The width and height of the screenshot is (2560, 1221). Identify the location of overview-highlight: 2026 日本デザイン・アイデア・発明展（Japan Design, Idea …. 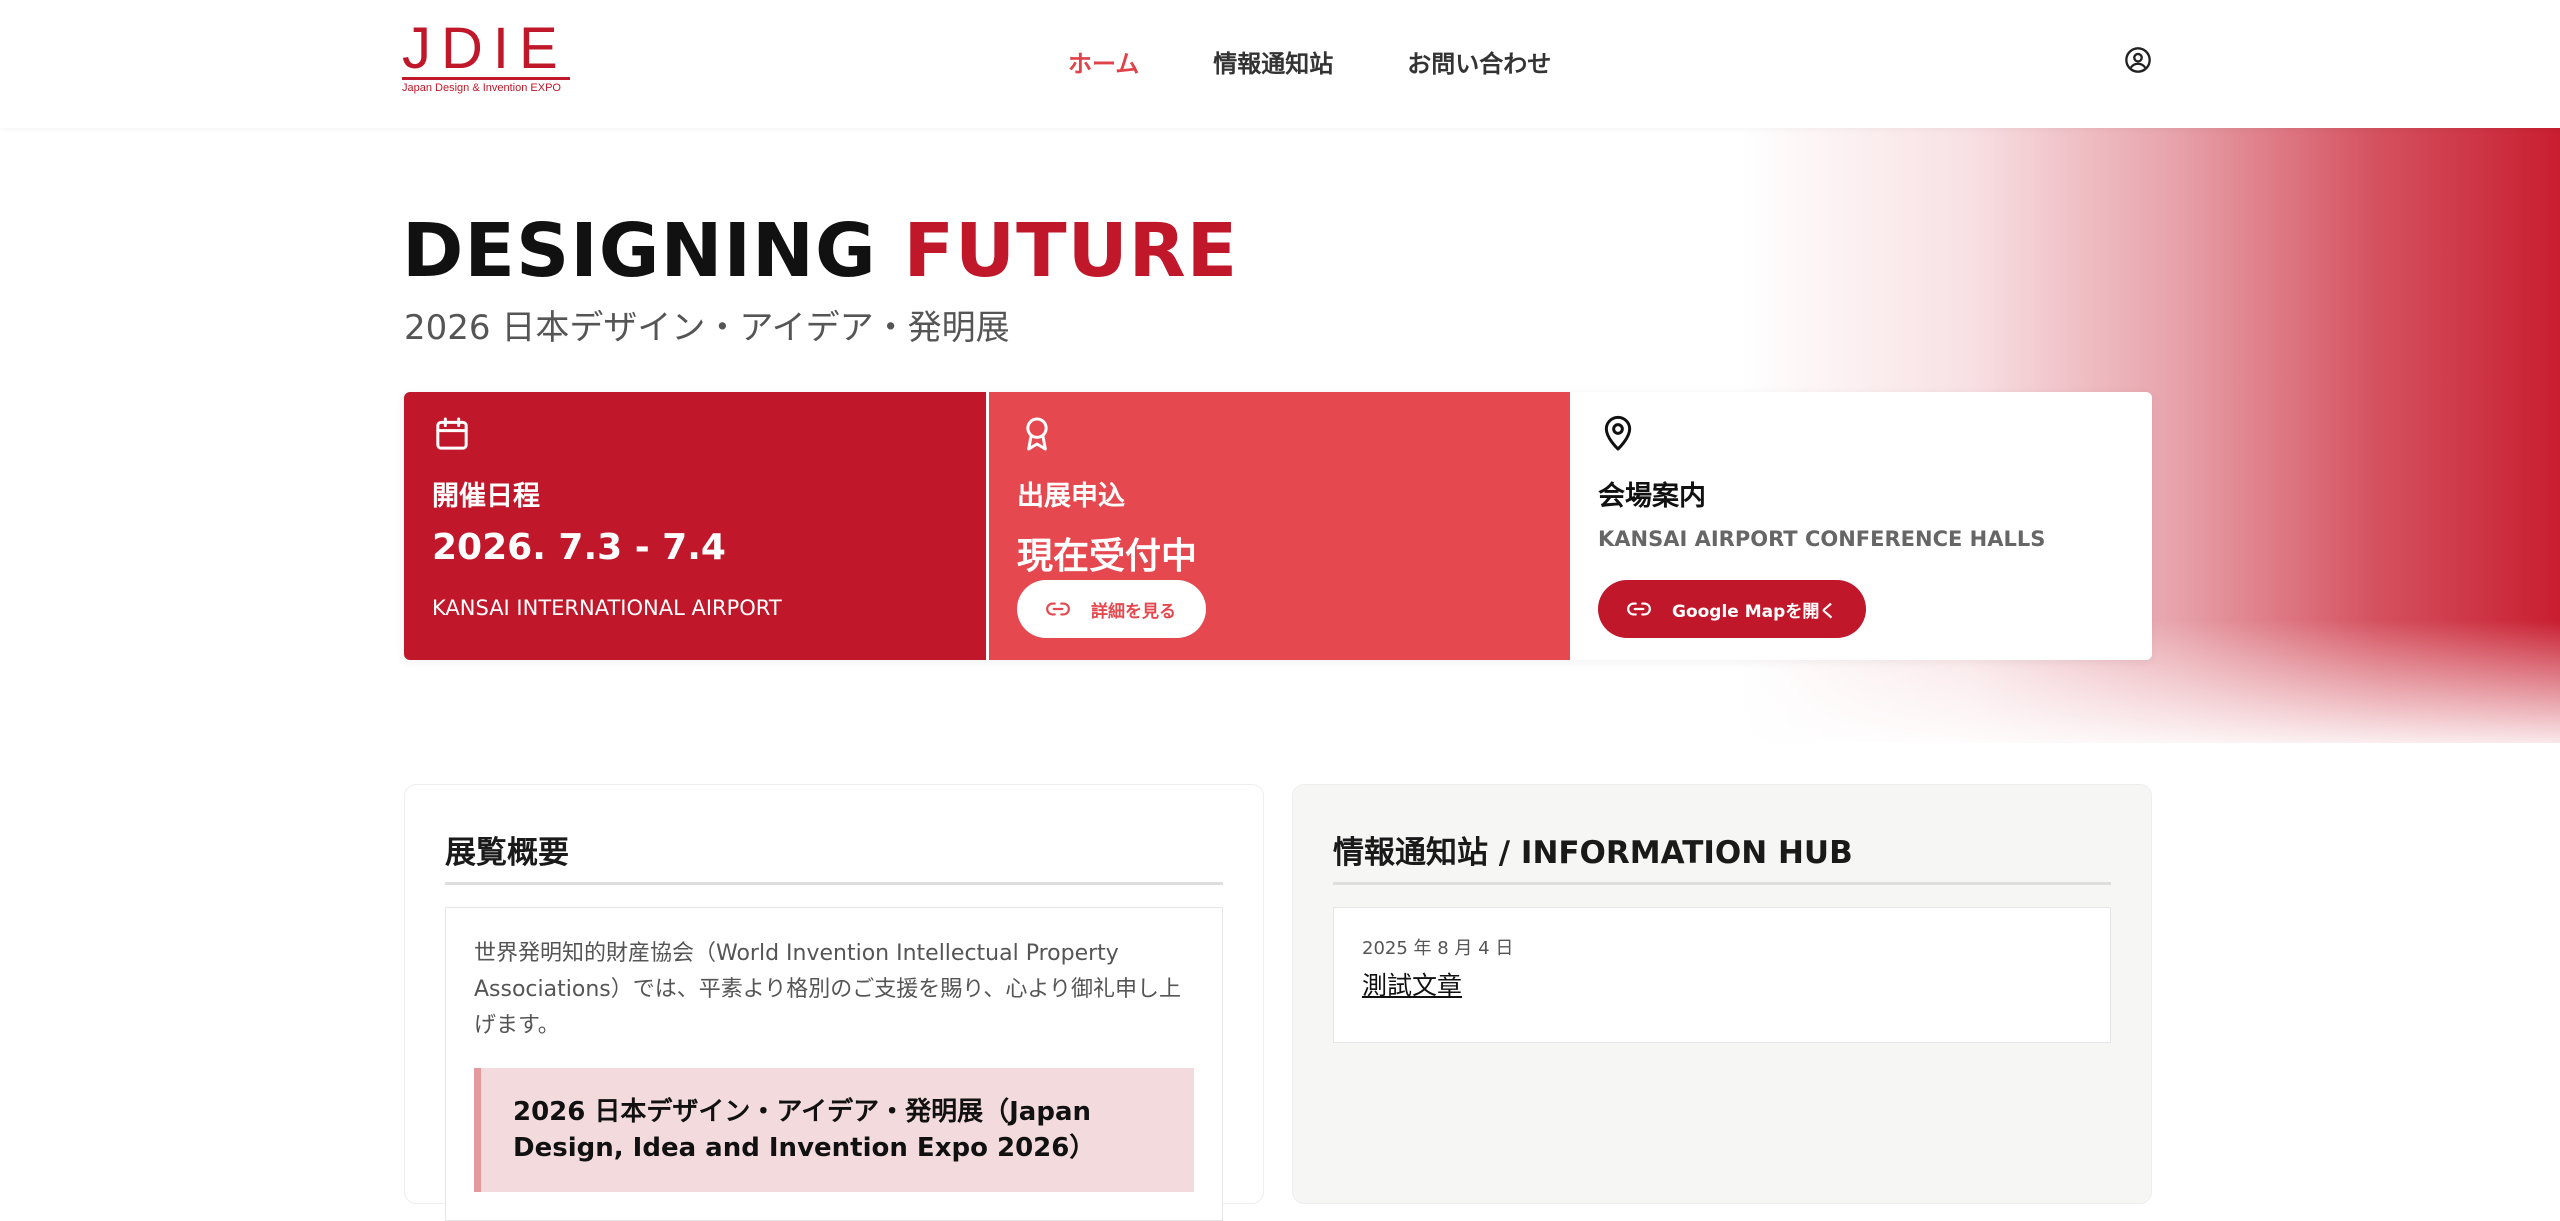
(834, 1130).